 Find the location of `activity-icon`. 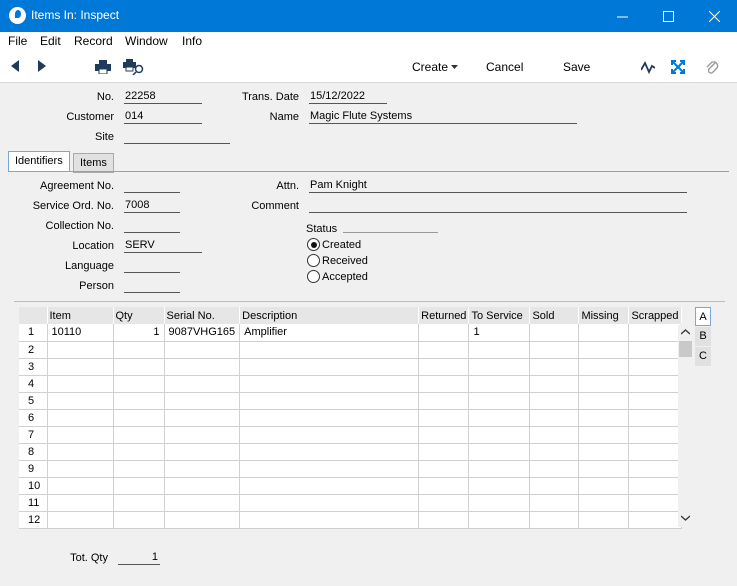

activity-icon is located at coordinates (648, 67).